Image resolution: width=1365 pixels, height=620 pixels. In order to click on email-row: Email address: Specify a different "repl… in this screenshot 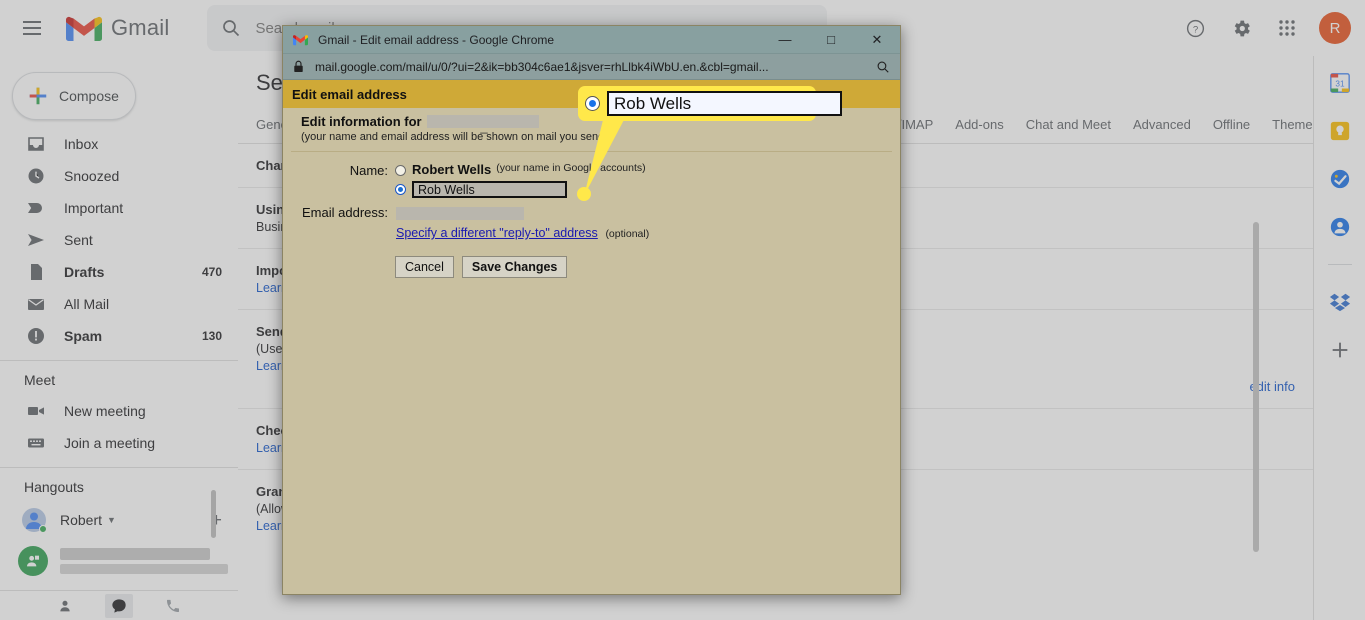, I will do `click(591, 222)`.